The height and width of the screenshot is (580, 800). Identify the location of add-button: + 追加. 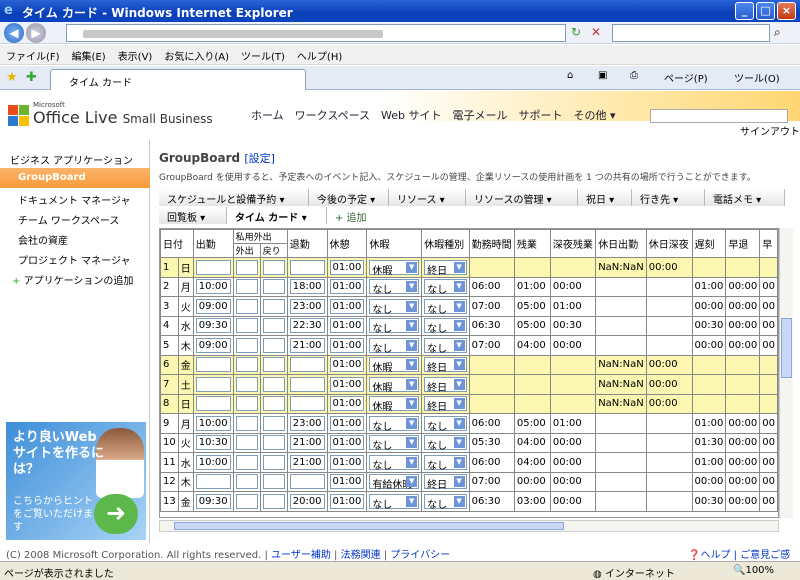
(353, 215).